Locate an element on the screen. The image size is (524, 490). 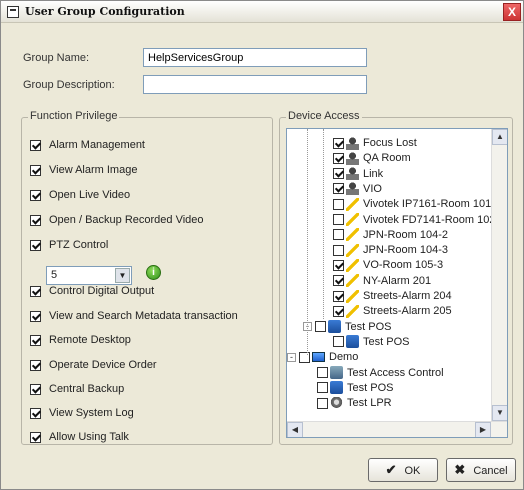
privilege-item: Control Digital Output is located at coordinates (92, 291).